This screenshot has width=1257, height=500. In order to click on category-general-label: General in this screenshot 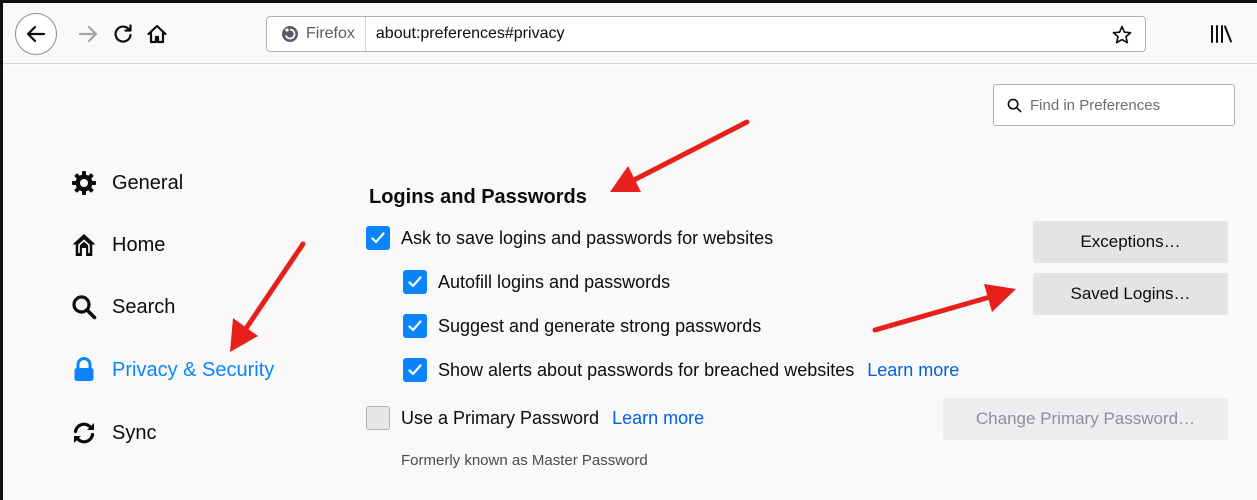, I will do `click(148, 182)`.